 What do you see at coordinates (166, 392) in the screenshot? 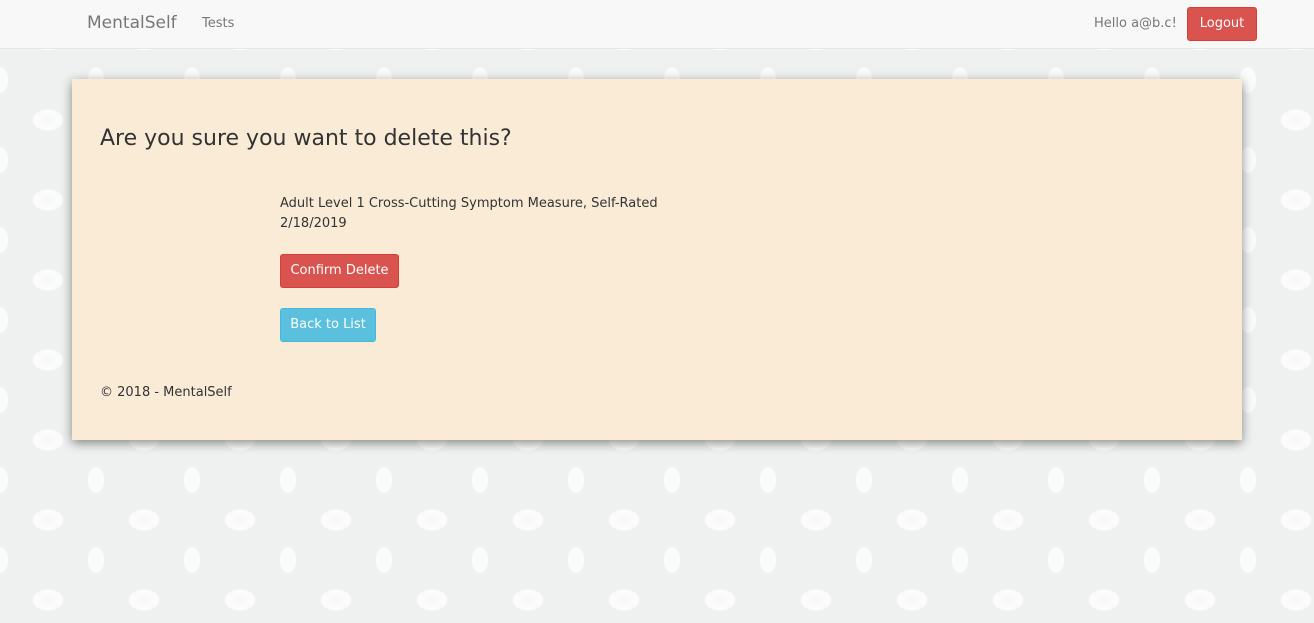
I see `footer-copyright: © 2018 - MentalSelf` at bounding box center [166, 392].